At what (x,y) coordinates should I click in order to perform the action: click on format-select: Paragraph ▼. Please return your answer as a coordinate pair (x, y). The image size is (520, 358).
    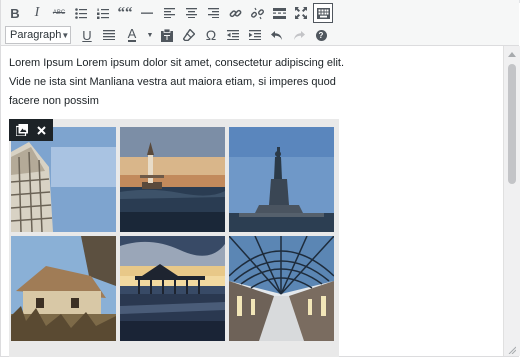
    Looking at the image, I should click on (38, 35).